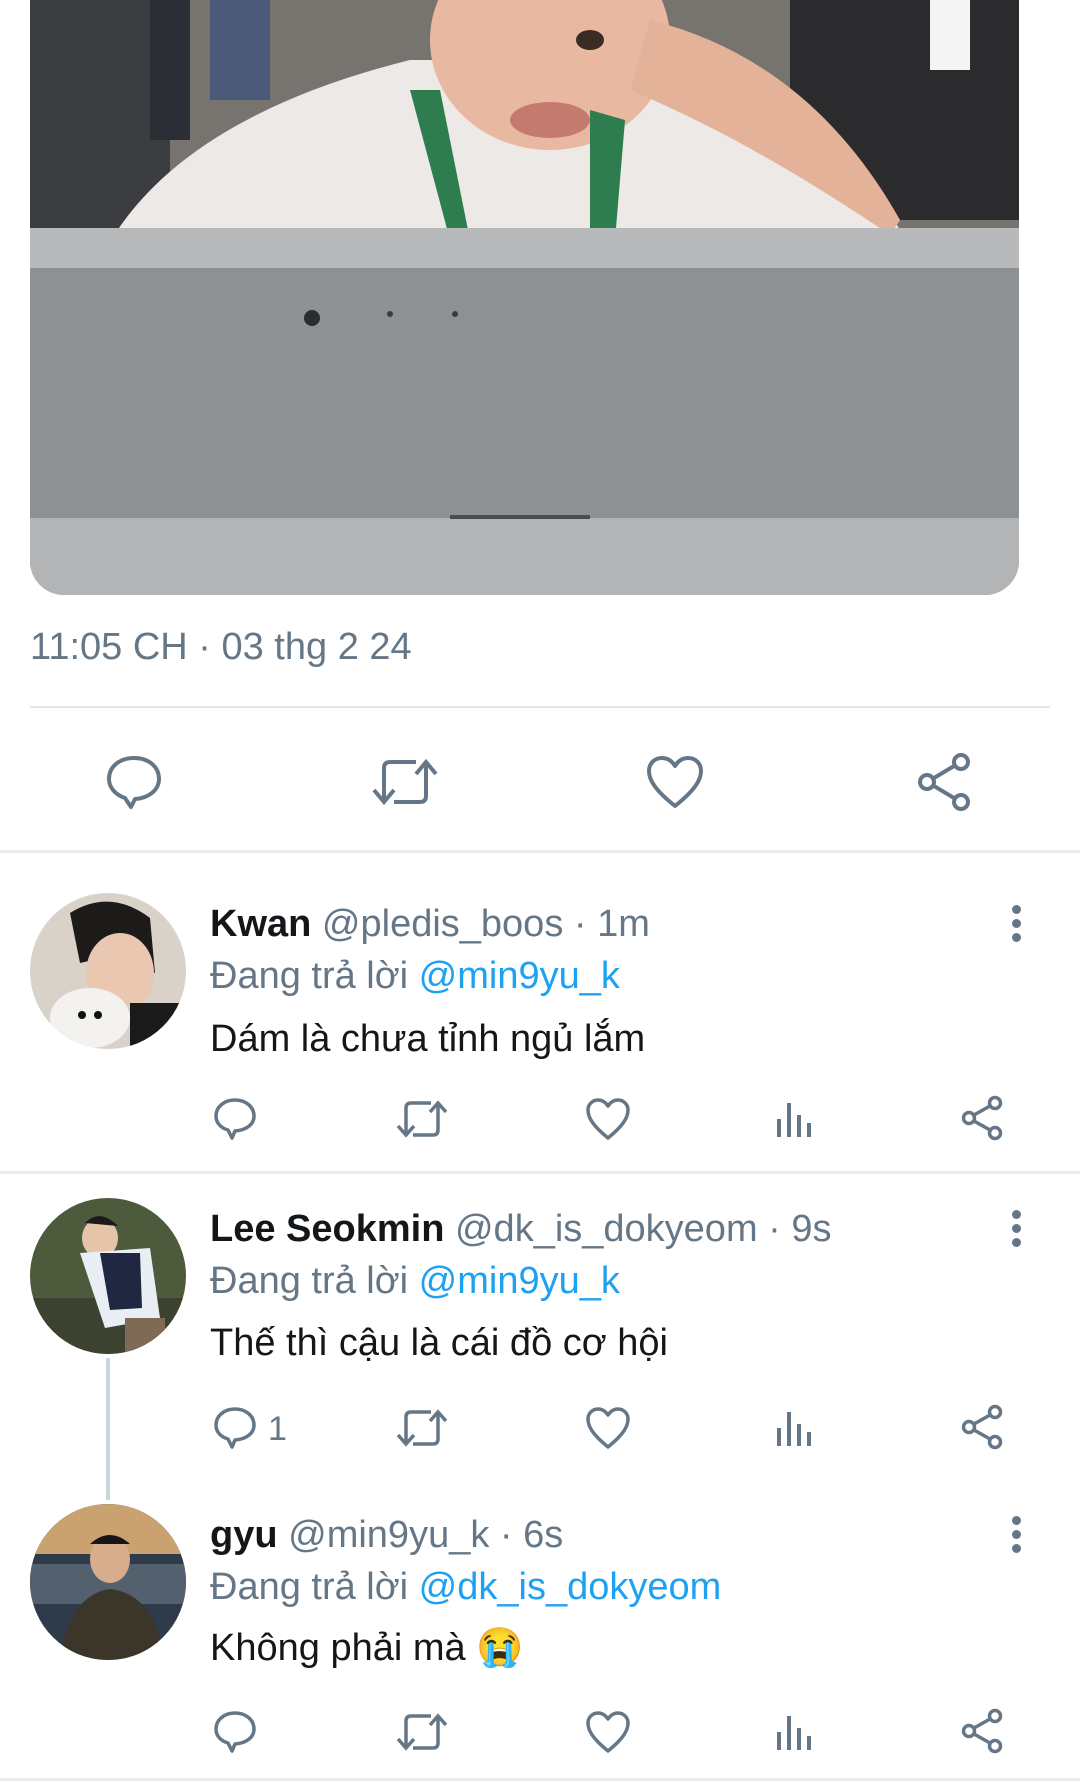 This screenshot has height=1784, width=1080. I want to click on reply-action-bar: 1, so click(540, 1432).